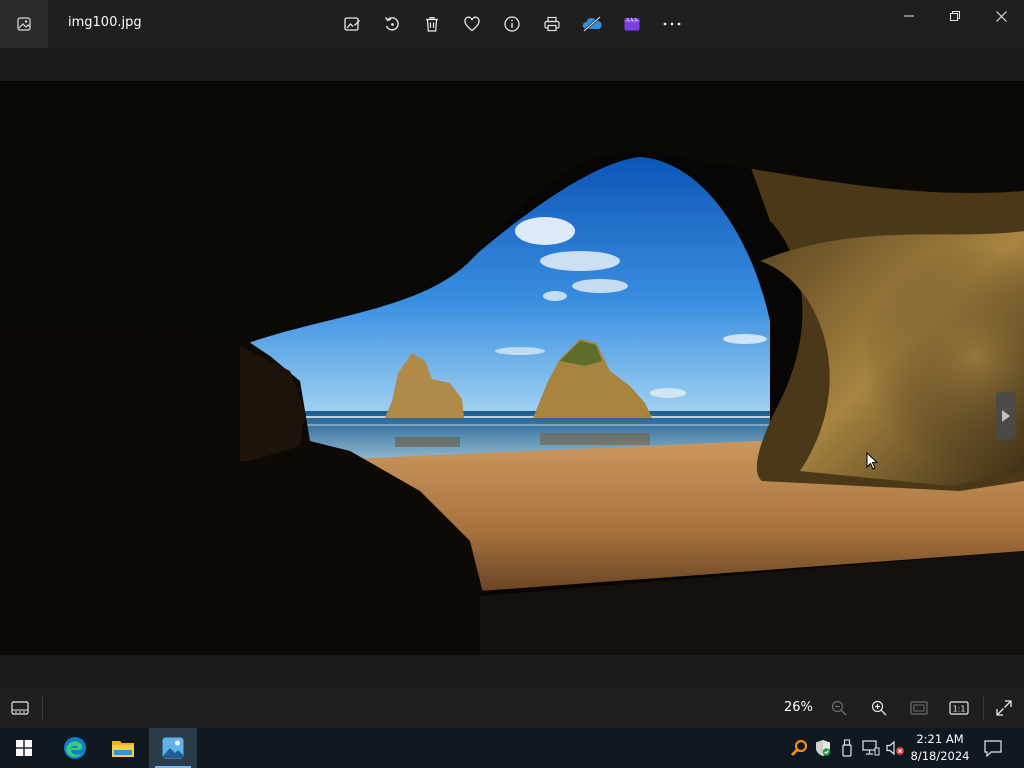 The height and width of the screenshot is (768, 1024). I want to click on taskbar-edge, so click(75, 748).